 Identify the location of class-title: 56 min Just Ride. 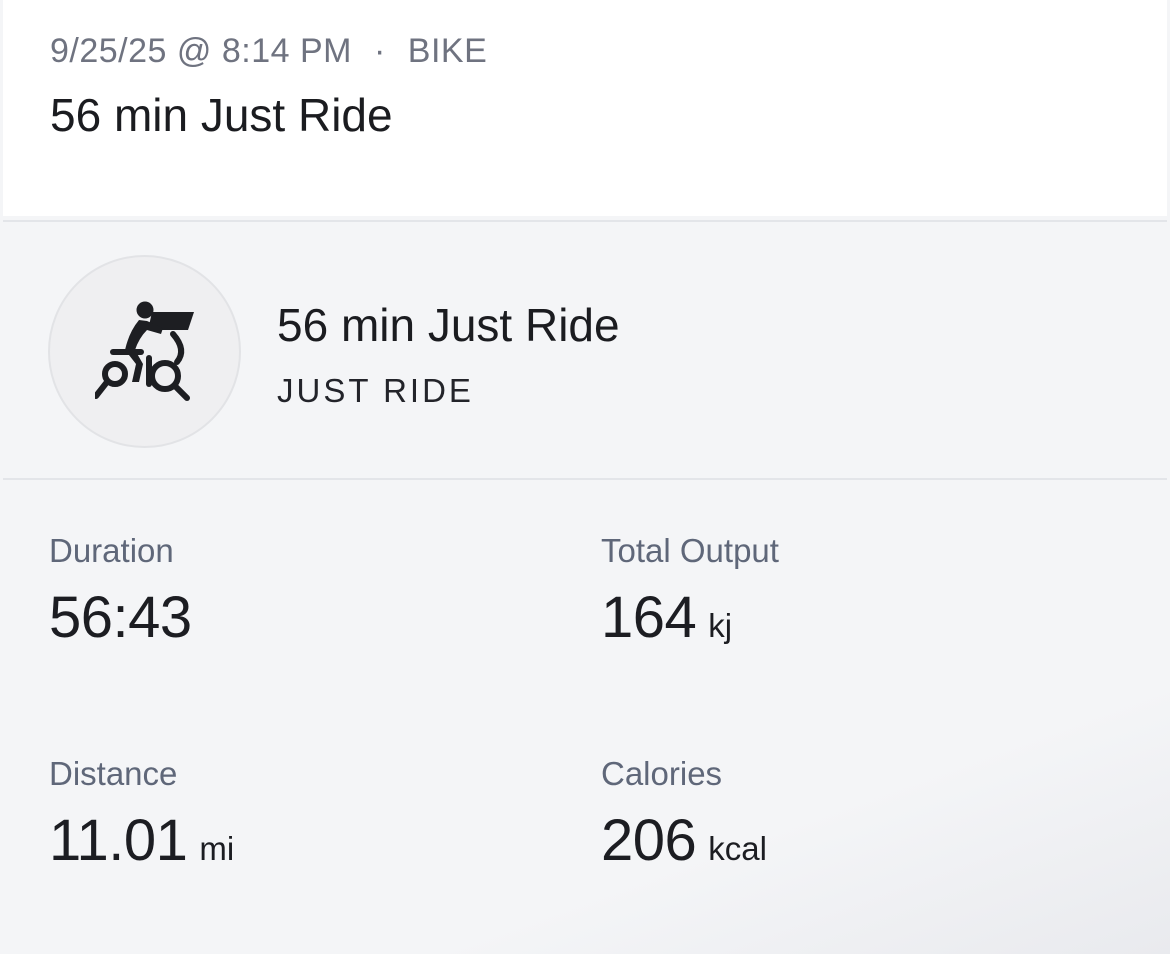
(448, 325).